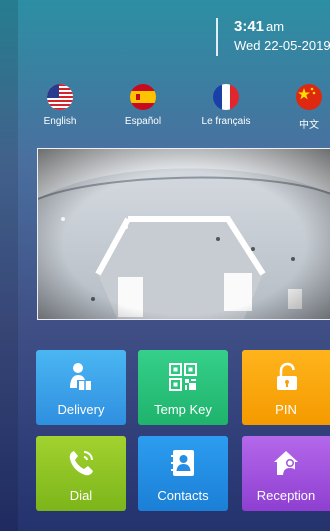  Describe the element at coordinates (81, 409) in the screenshot. I see `delivery-label: Delivery` at that location.